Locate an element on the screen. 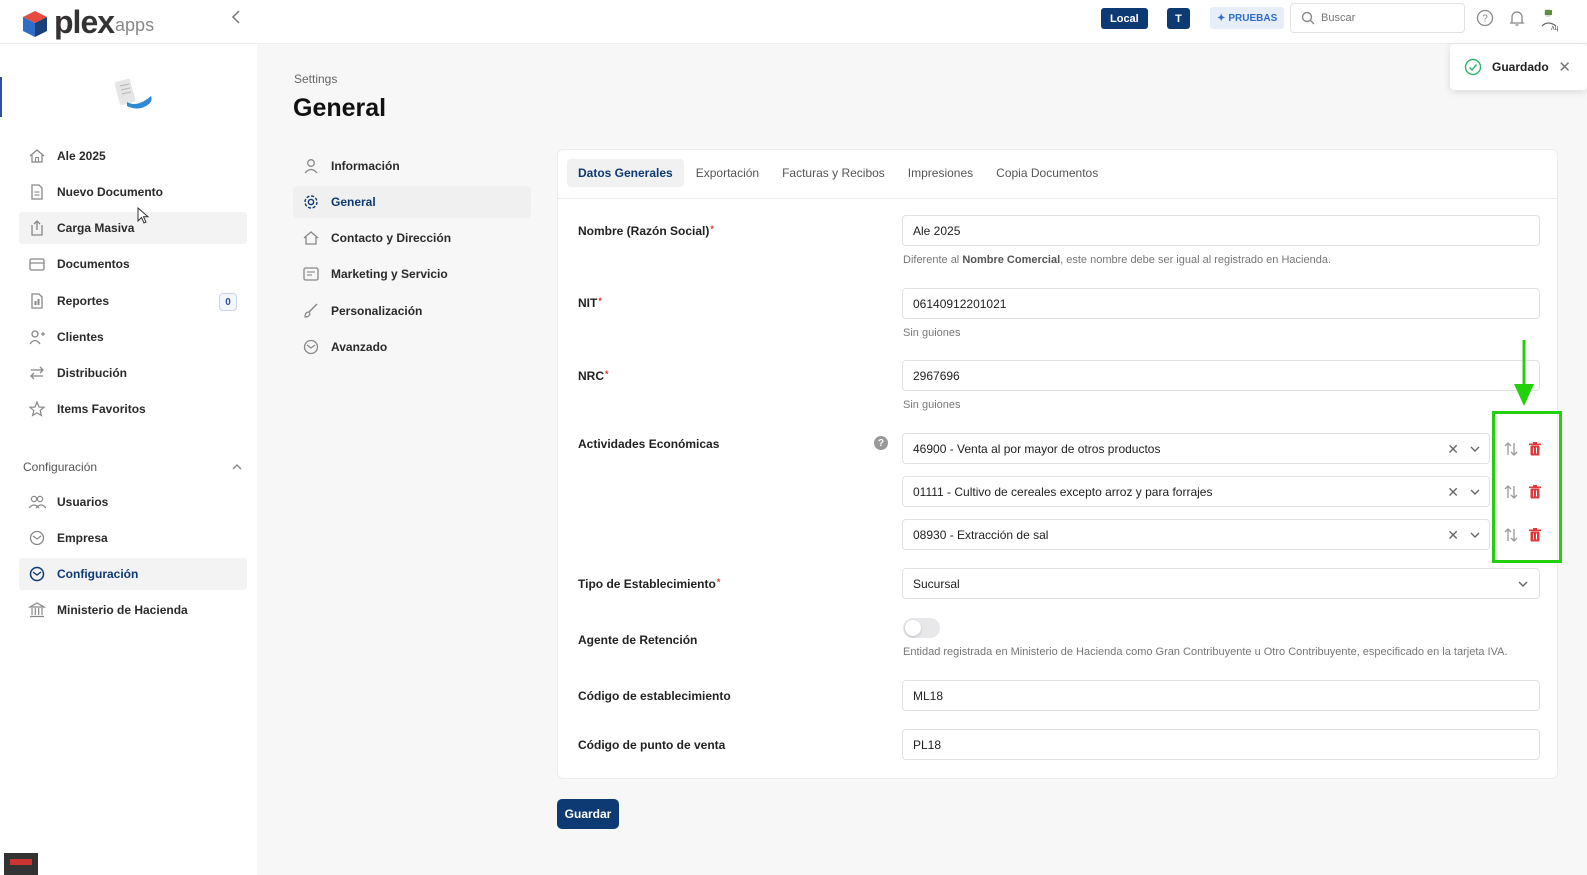 The width and height of the screenshot is (1587, 875). help-button: ? is located at coordinates (1485, 18).